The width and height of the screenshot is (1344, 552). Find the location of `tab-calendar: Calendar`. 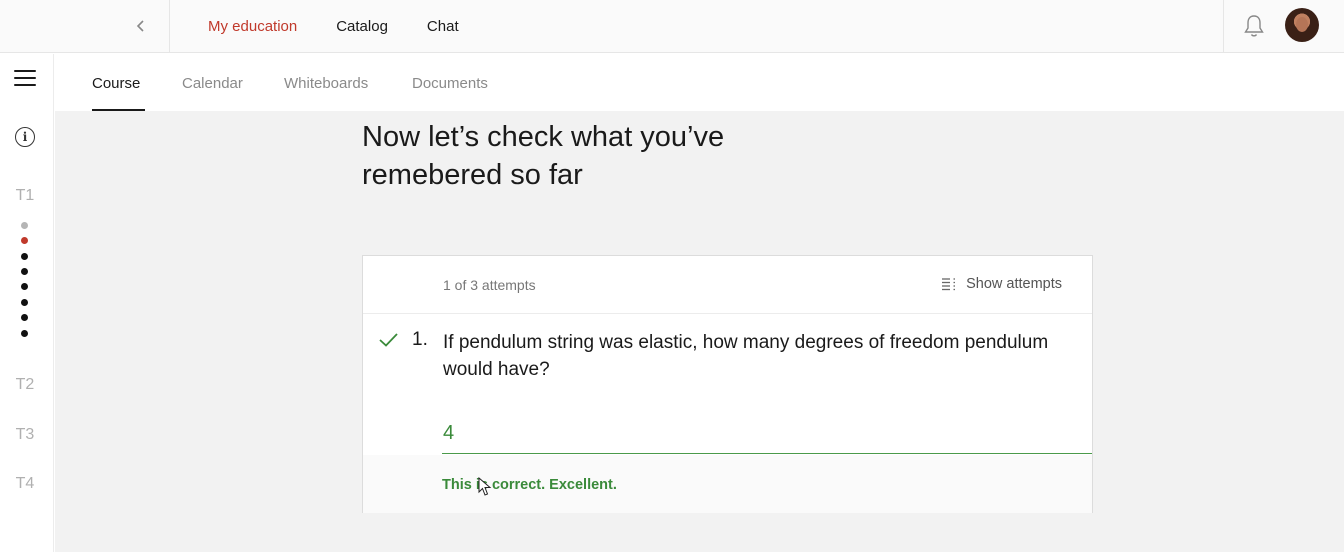

tab-calendar: Calendar is located at coordinates (212, 83).